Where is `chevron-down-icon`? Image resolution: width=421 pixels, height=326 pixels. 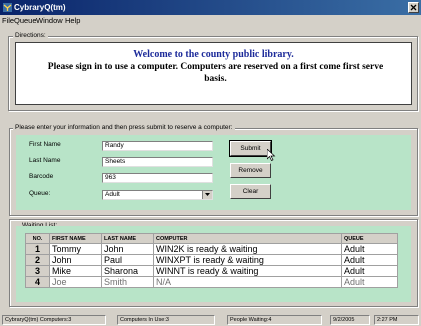
chevron-down-icon is located at coordinates (207, 194).